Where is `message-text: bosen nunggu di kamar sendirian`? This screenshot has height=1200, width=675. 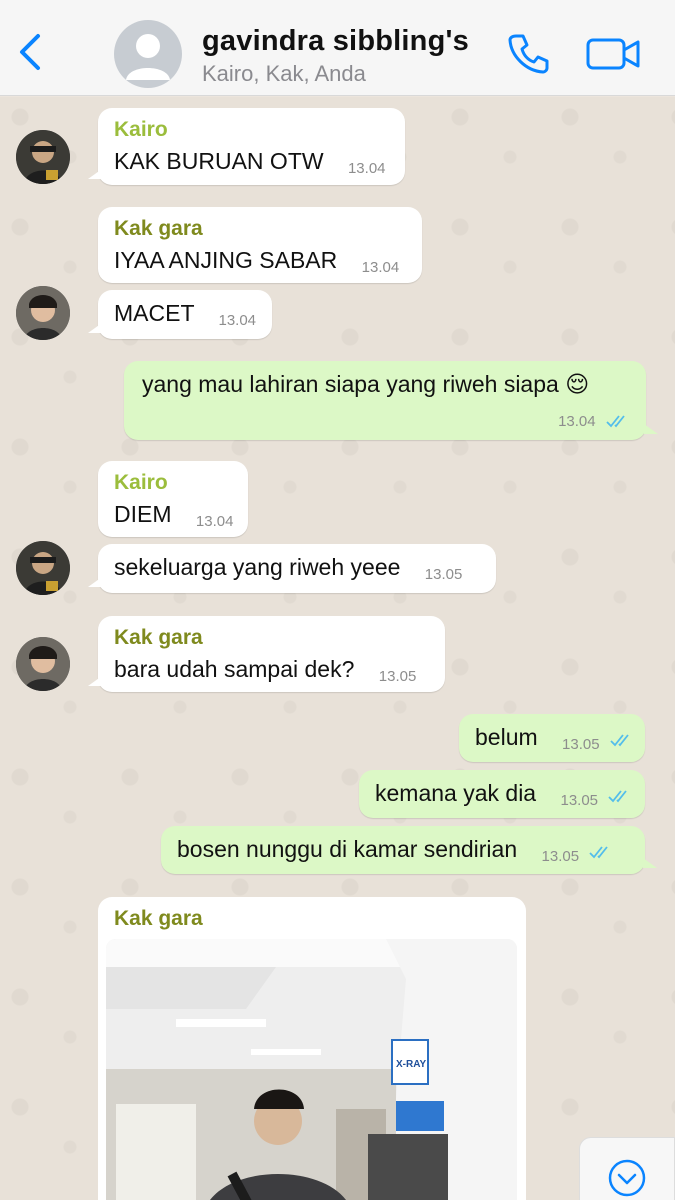
message-text: bosen nunggu di kamar sendirian is located at coordinates (347, 849).